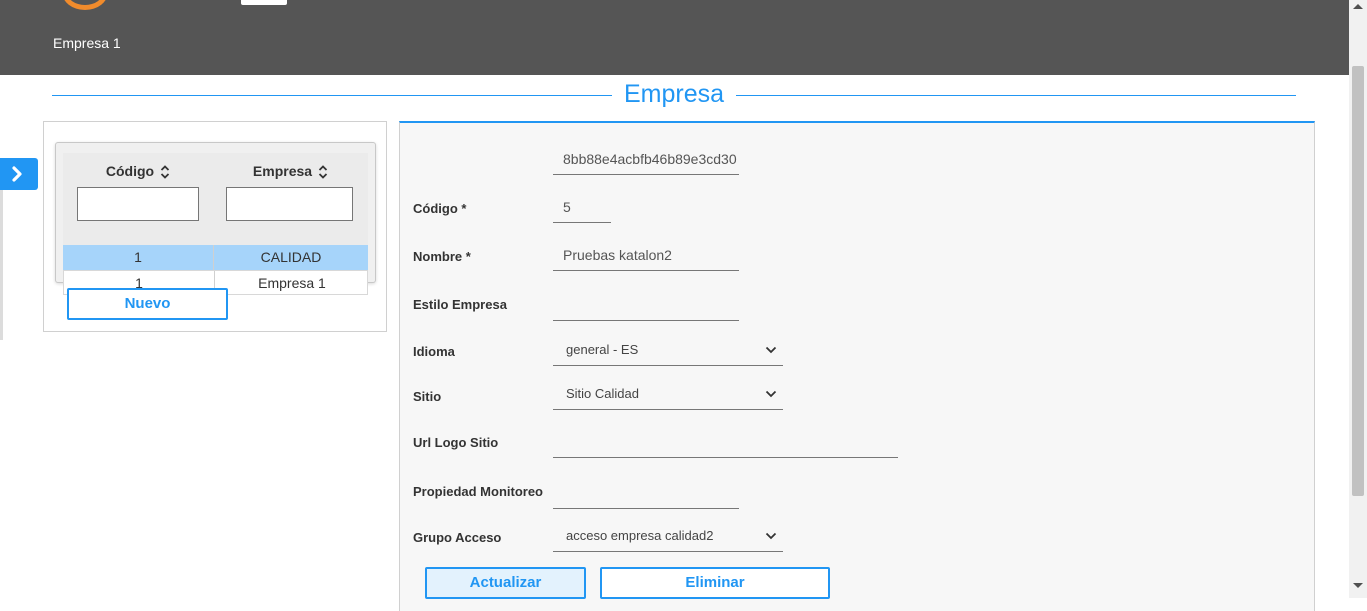  What do you see at coordinates (290, 257) in the screenshot?
I see `table-cell-empresa: CALIDAD` at bounding box center [290, 257].